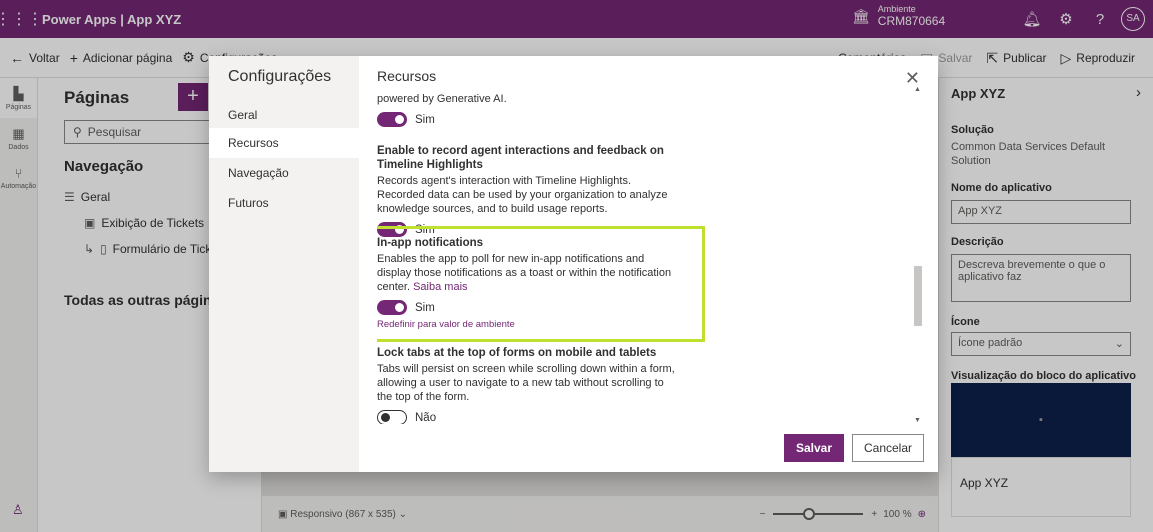 This screenshot has height=532, width=1153. Describe the element at coordinates (888, 448) in the screenshot. I see `cancel-dialog-button: Cancelar` at that location.